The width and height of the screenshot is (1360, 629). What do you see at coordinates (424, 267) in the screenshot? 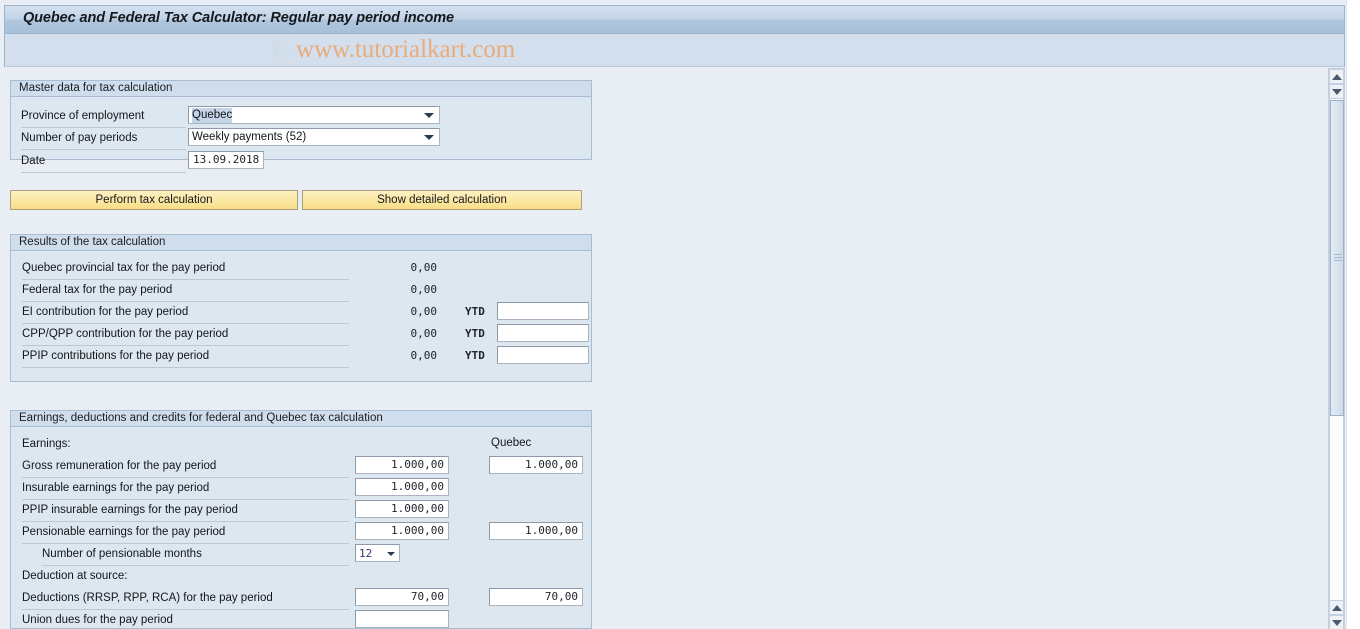
I see `value-quebec-provincial-tax: 0,00` at bounding box center [424, 267].